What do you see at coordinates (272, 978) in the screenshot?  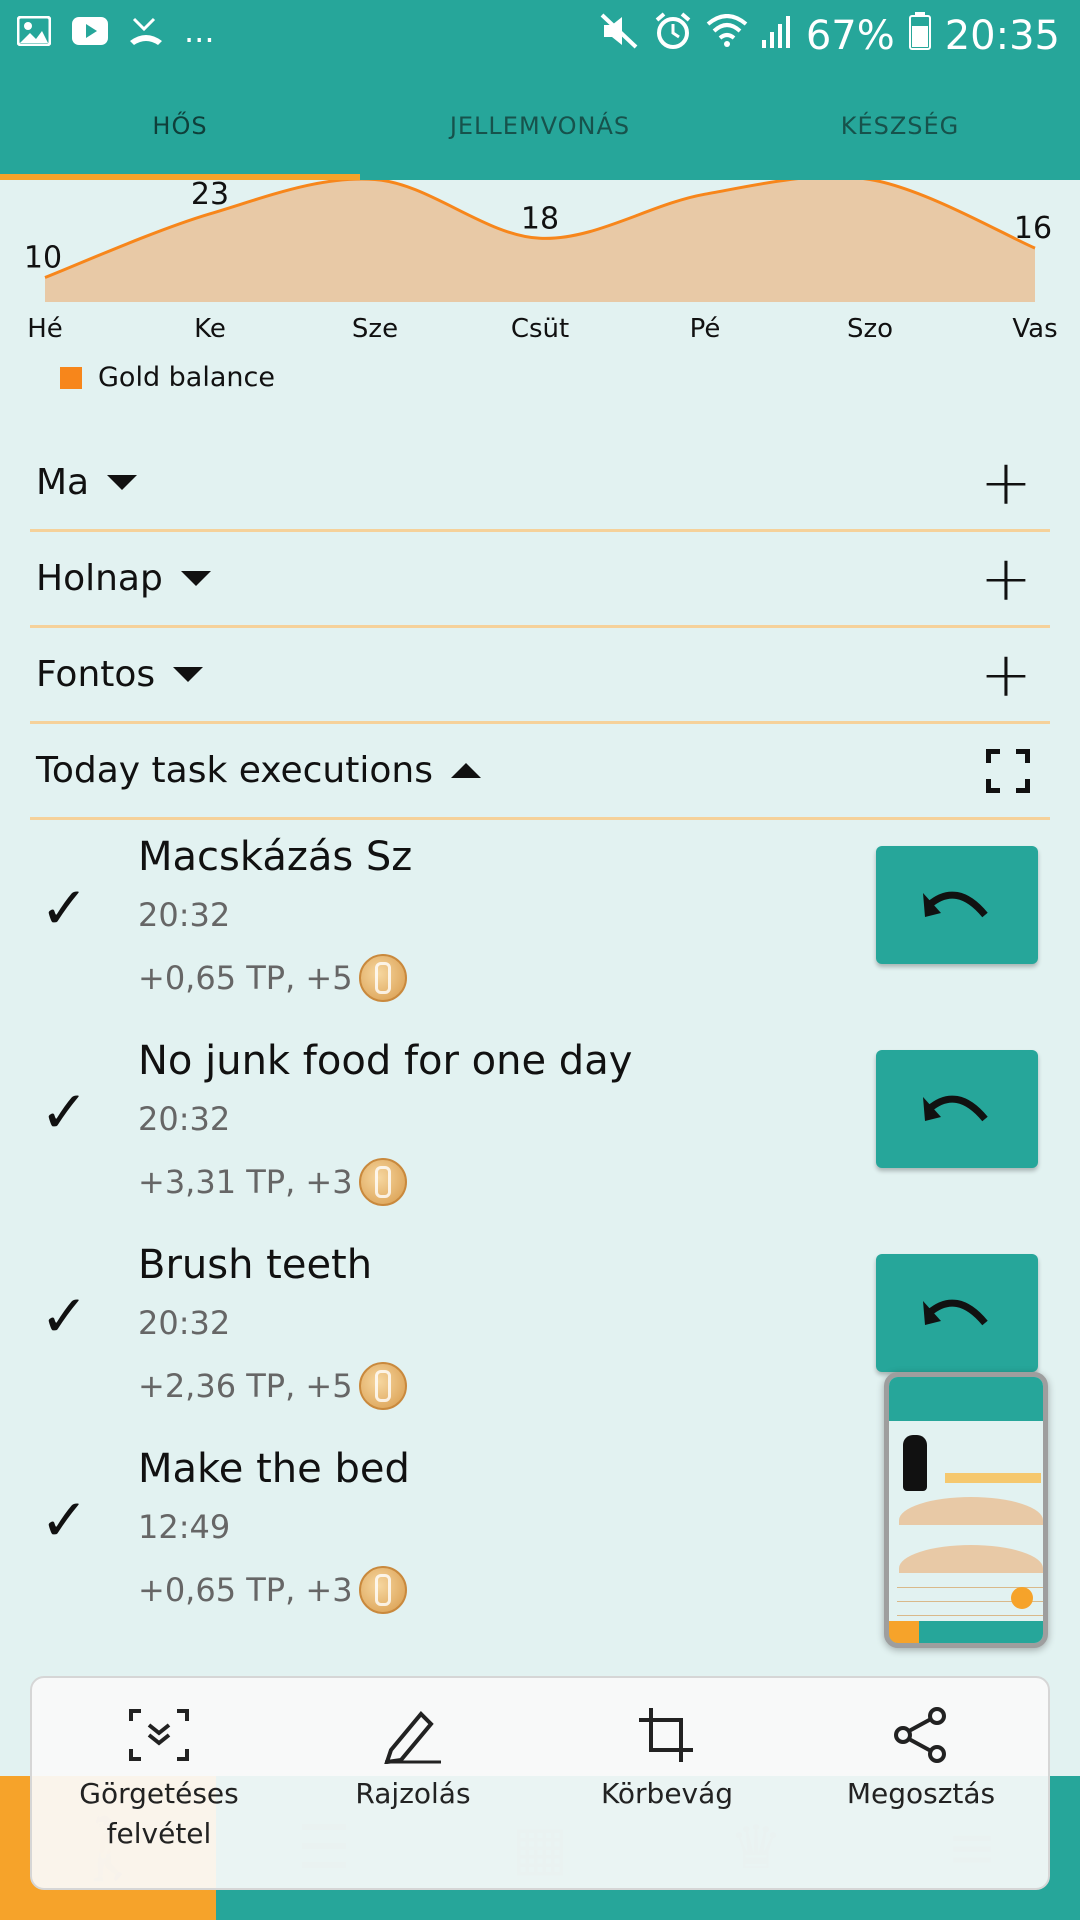 I see `task-reward: +0,65 TP, +5` at bounding box center [272, 978].